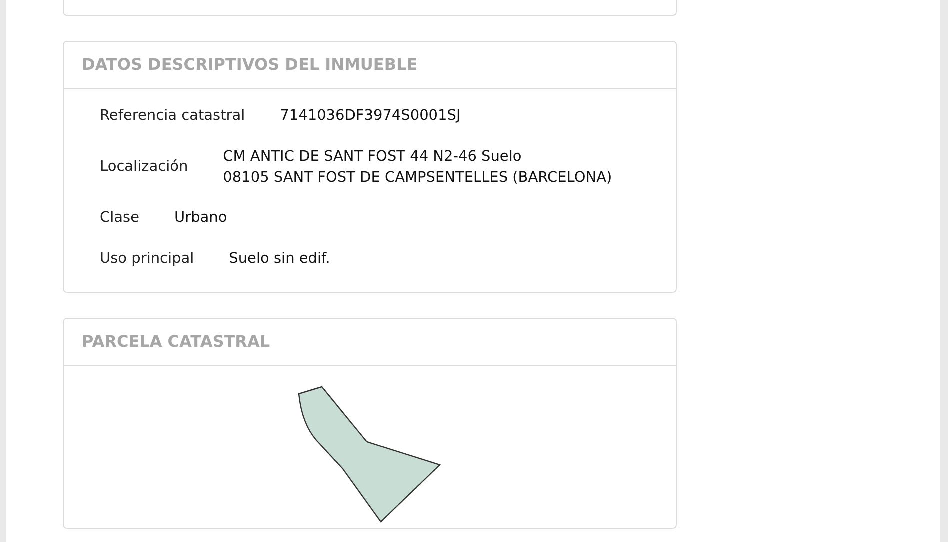 This screenshot has height=542, width=948. I want to click on field-value: Urbano, so click(201, 218).